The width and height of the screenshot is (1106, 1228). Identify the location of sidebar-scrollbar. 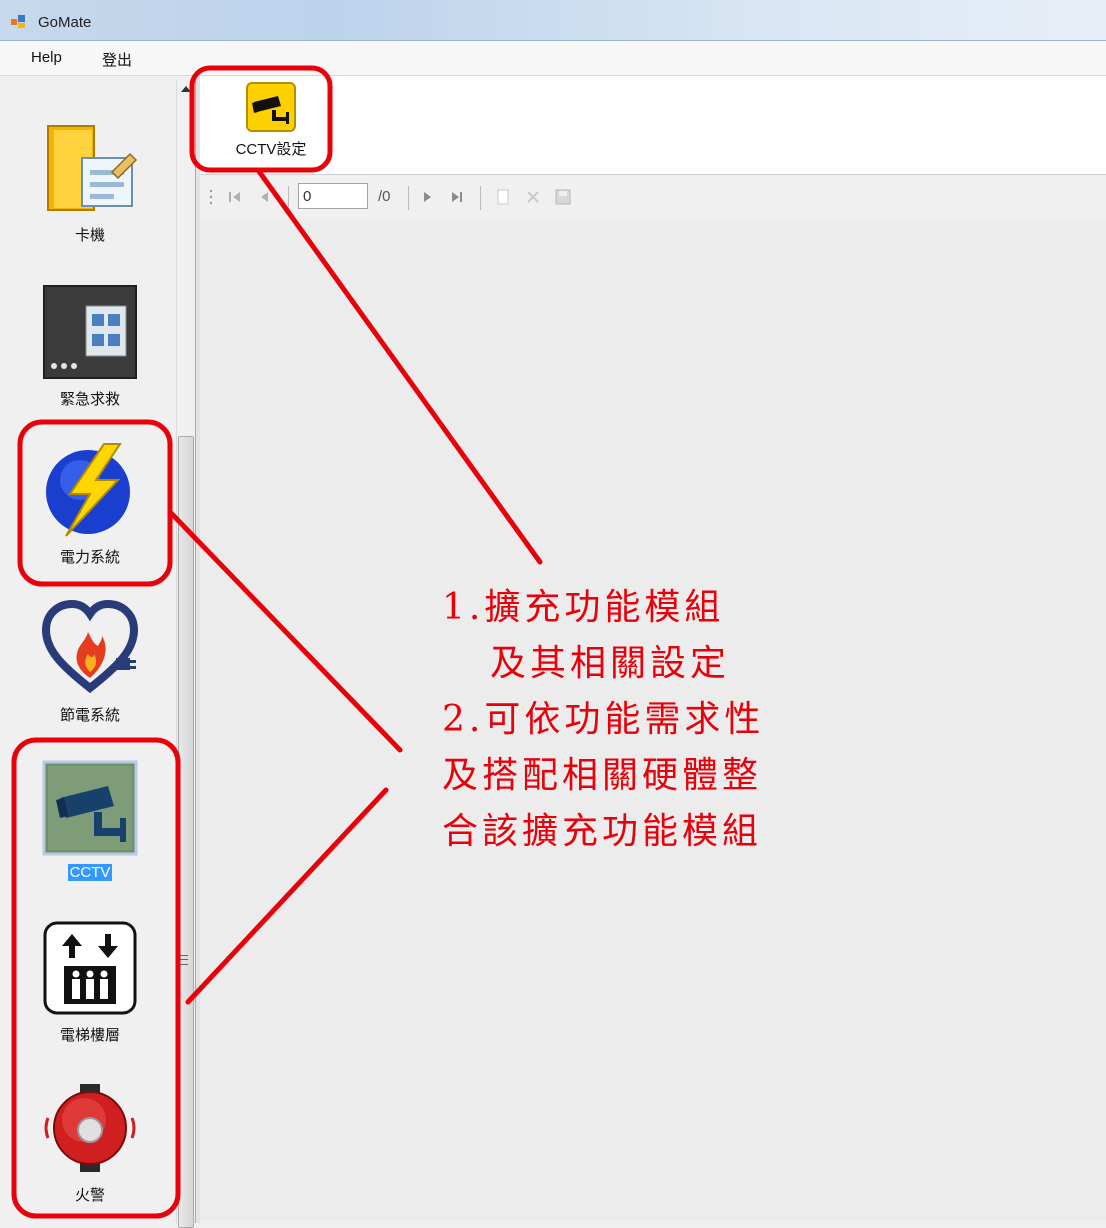
(185, 654).